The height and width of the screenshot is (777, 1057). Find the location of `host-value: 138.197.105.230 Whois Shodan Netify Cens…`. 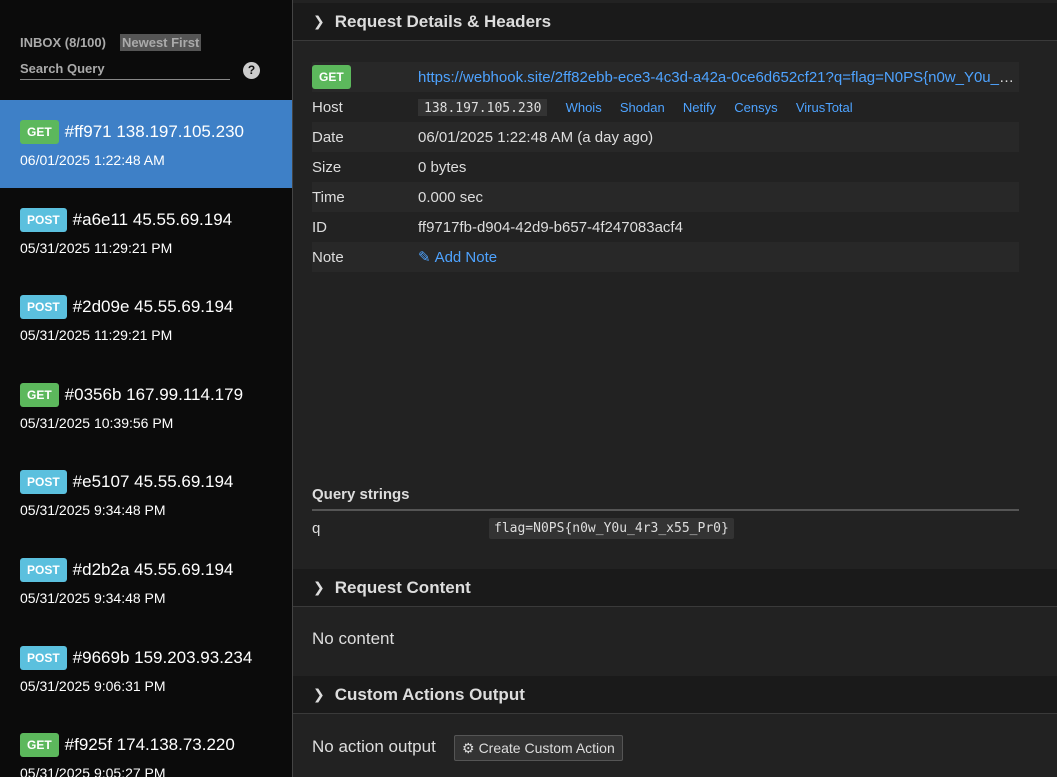

host-value: 138.197.105.230 Whois Shodan Netify Cens… is located at coordinates (718, 107).